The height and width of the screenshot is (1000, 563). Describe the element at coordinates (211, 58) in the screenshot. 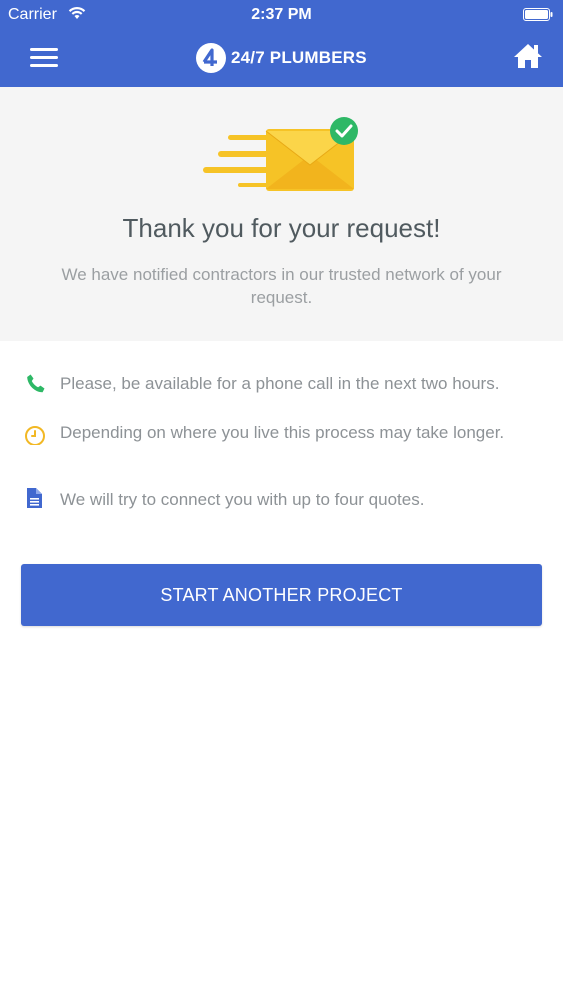

I see `brand-logo-icon` at that location.